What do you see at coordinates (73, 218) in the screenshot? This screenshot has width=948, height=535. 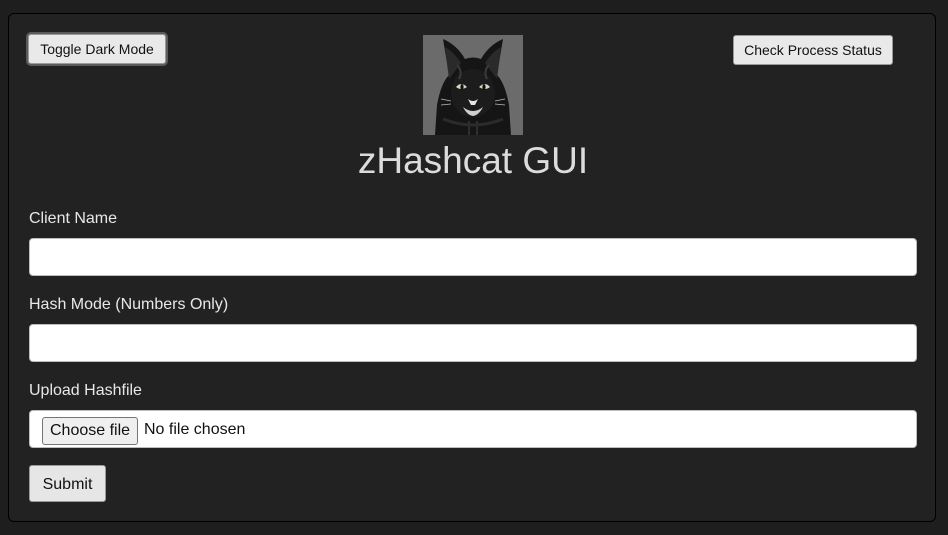 I see `client-name-label: Client Name` at bounding box center [73, 218].